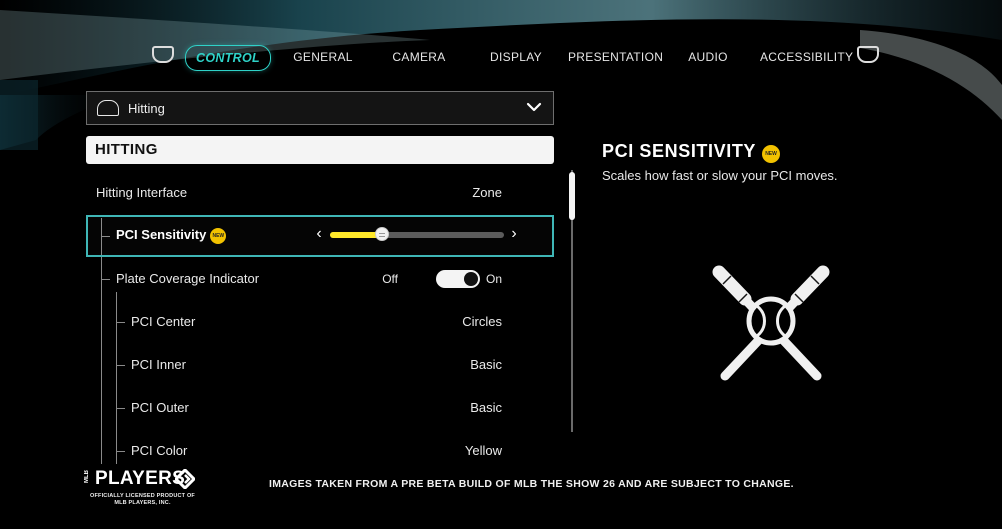 Image resolution: width=1002 pixels, height=529 pixels. I want to click on setting-label: PCI Outer, so click(160, 407).